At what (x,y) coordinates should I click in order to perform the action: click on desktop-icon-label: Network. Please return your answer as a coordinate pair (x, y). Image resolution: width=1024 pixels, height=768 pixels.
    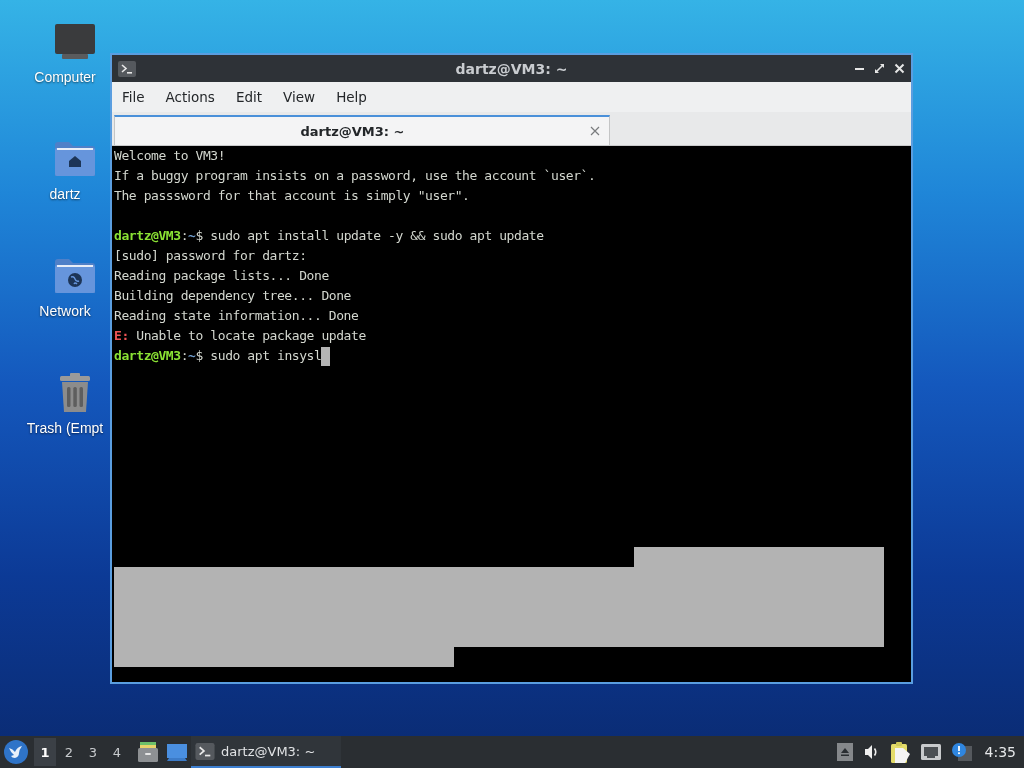
    Looking at the image, I should click on (65, 311).